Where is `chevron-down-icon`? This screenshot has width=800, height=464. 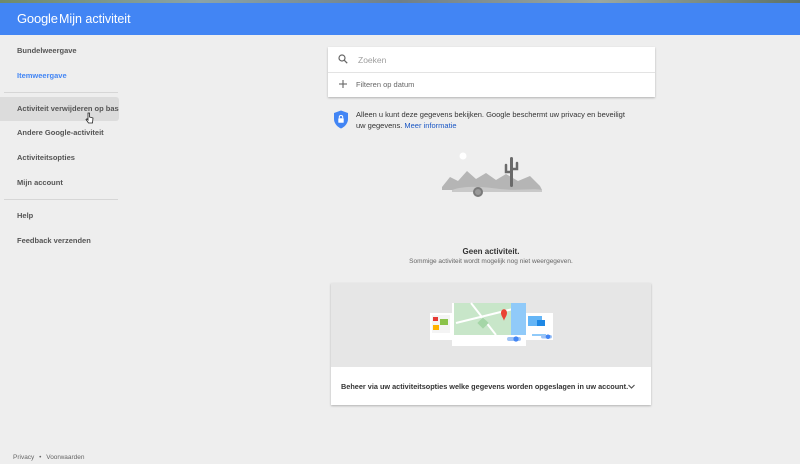 chevron-down-icon is located at coordinates (631, 386).